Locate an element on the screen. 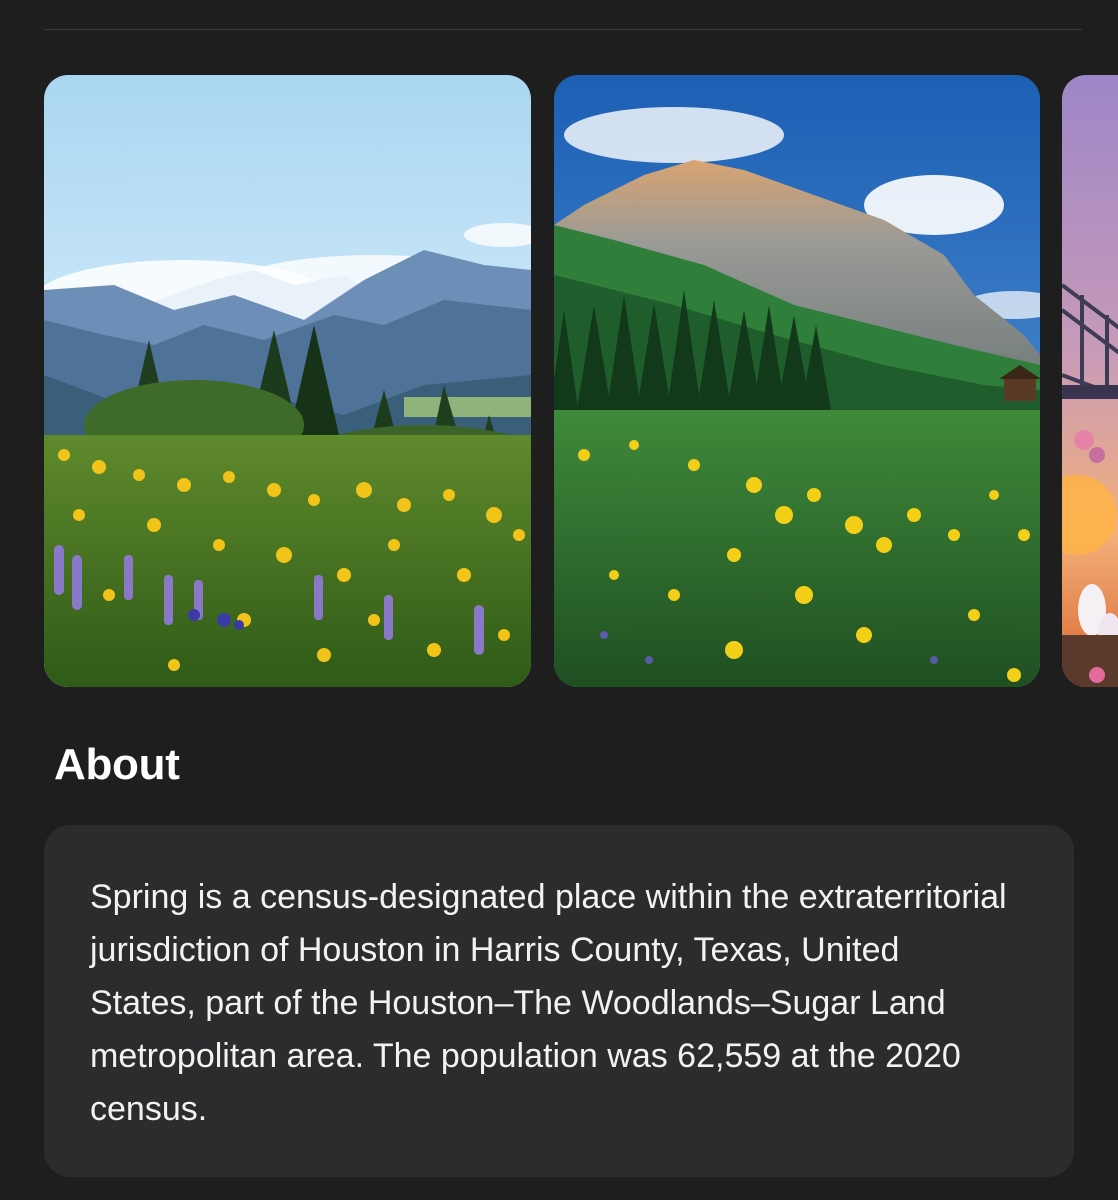  sunset-bridge-flowers-photo is located at coordinates (1090, 381).